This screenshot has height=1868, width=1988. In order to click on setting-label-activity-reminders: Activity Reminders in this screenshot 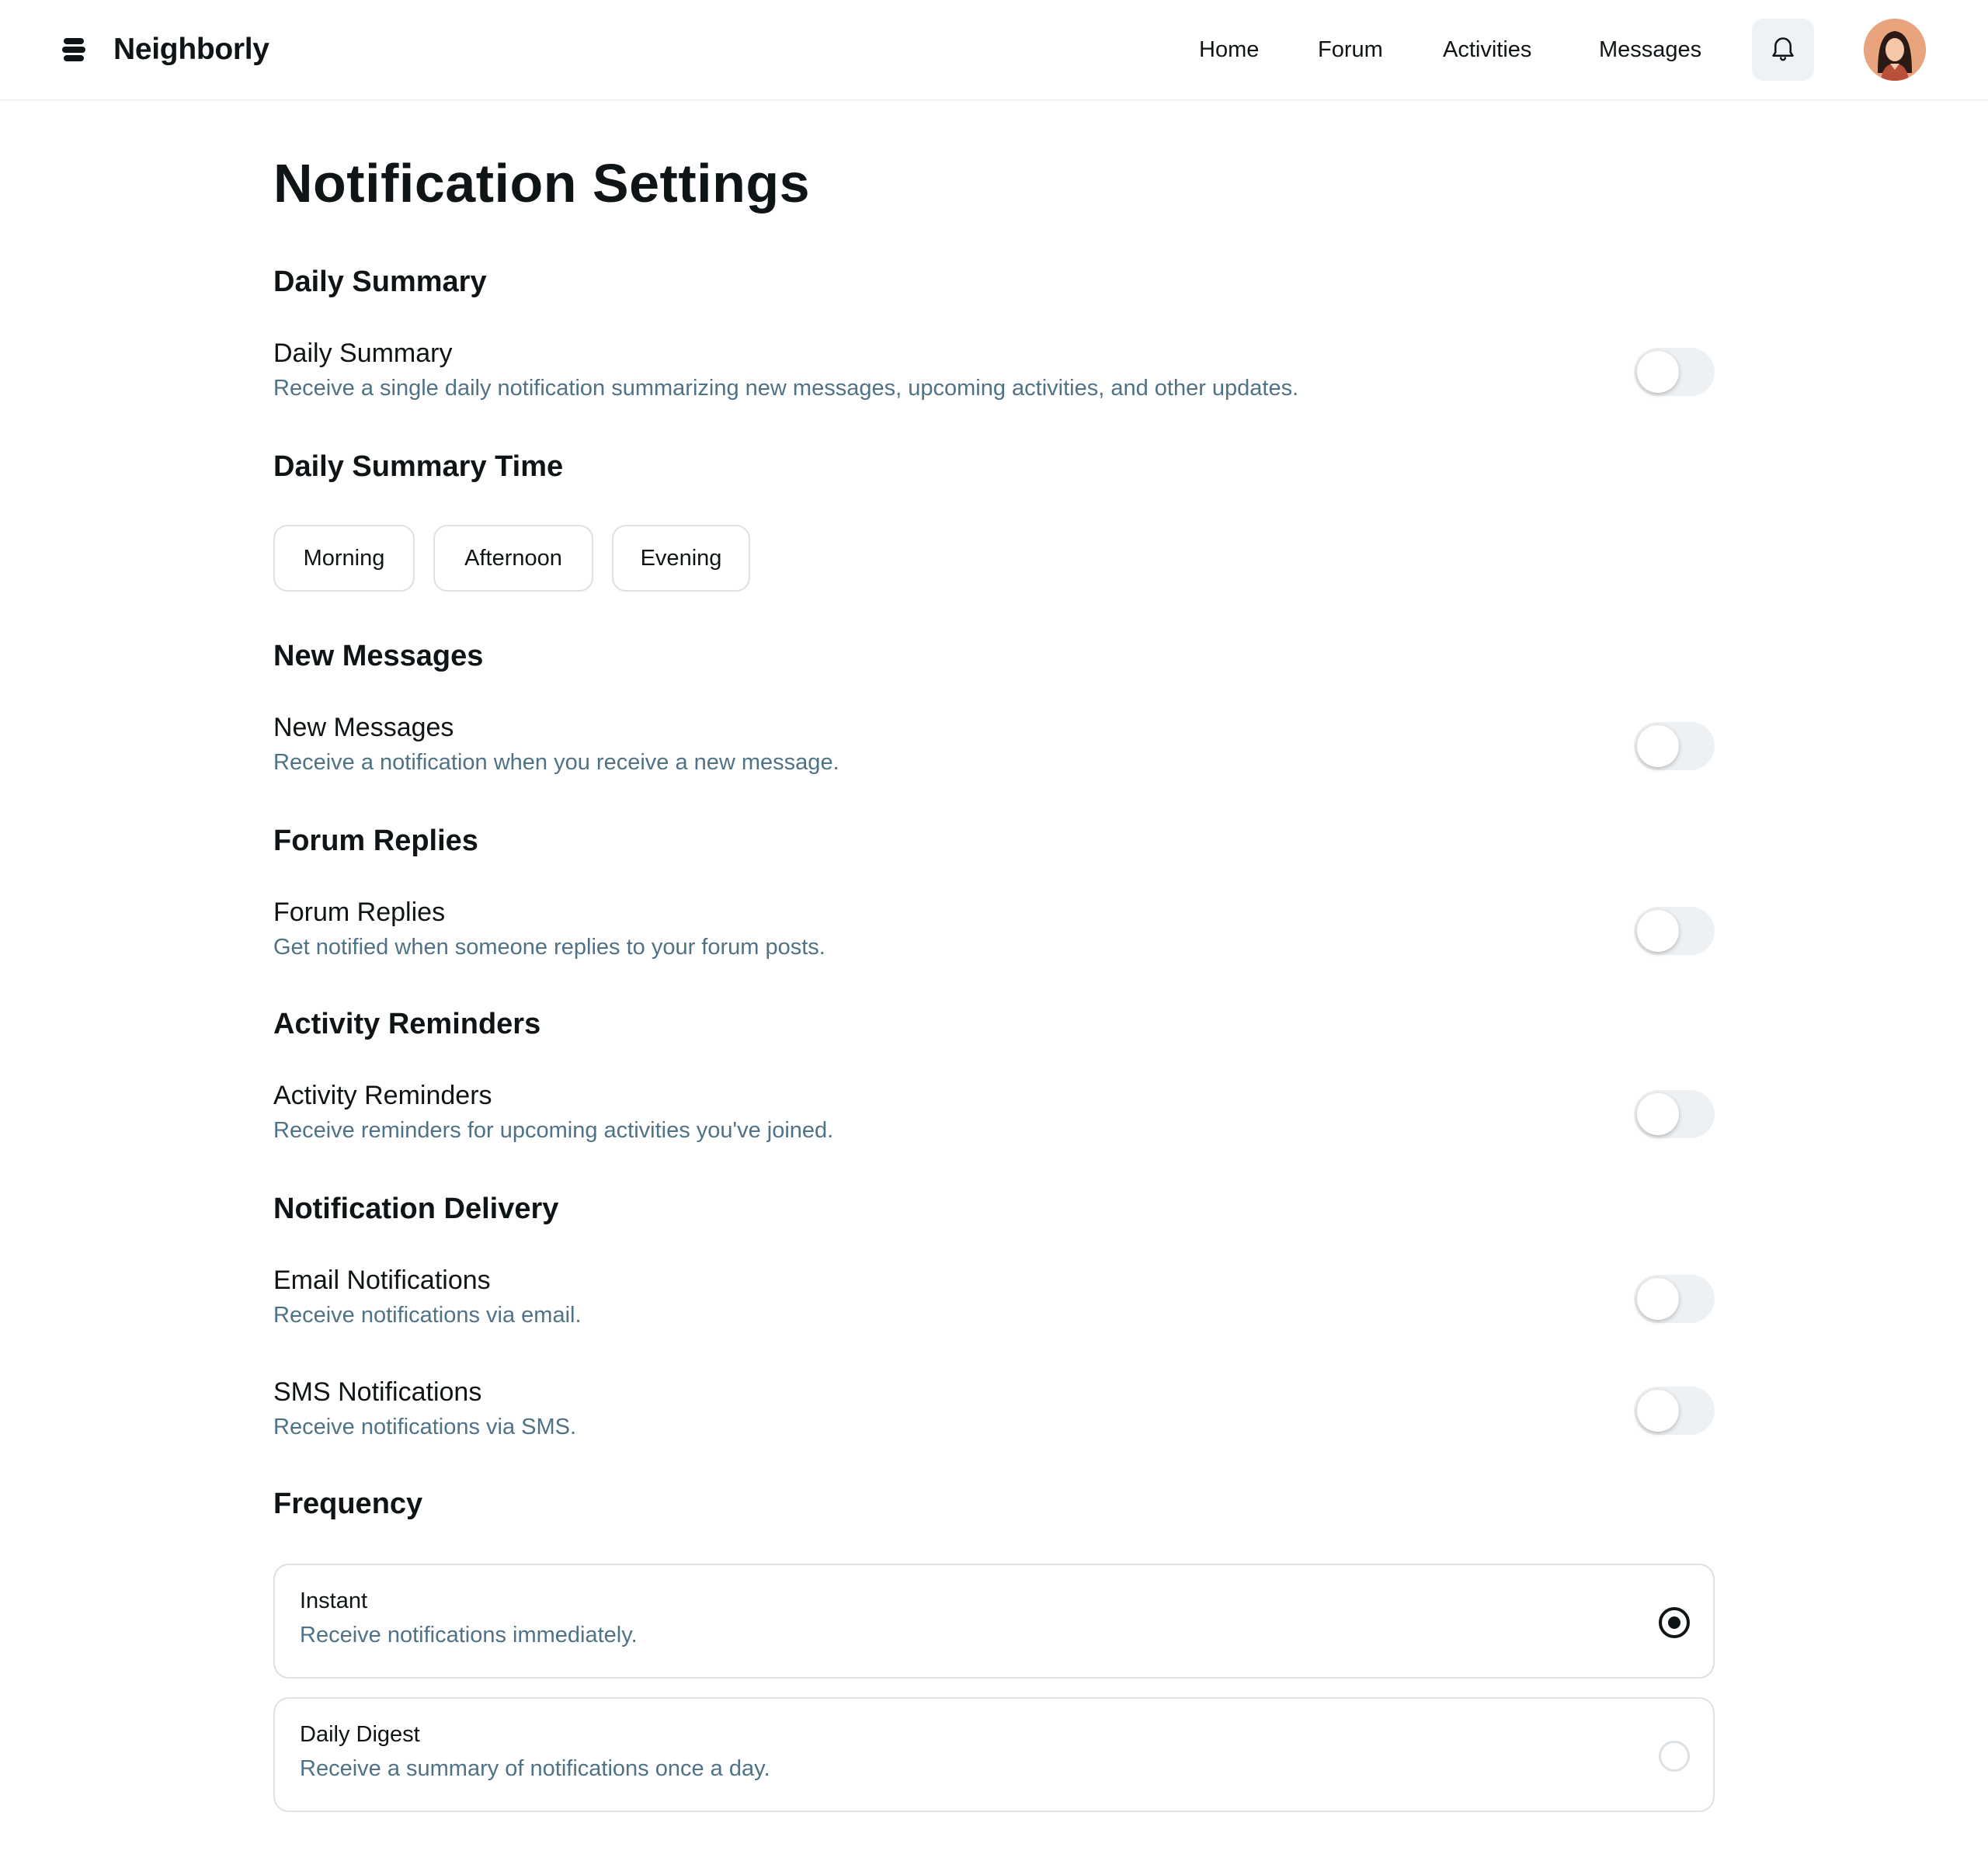, I will do `click(383, 1095)`.